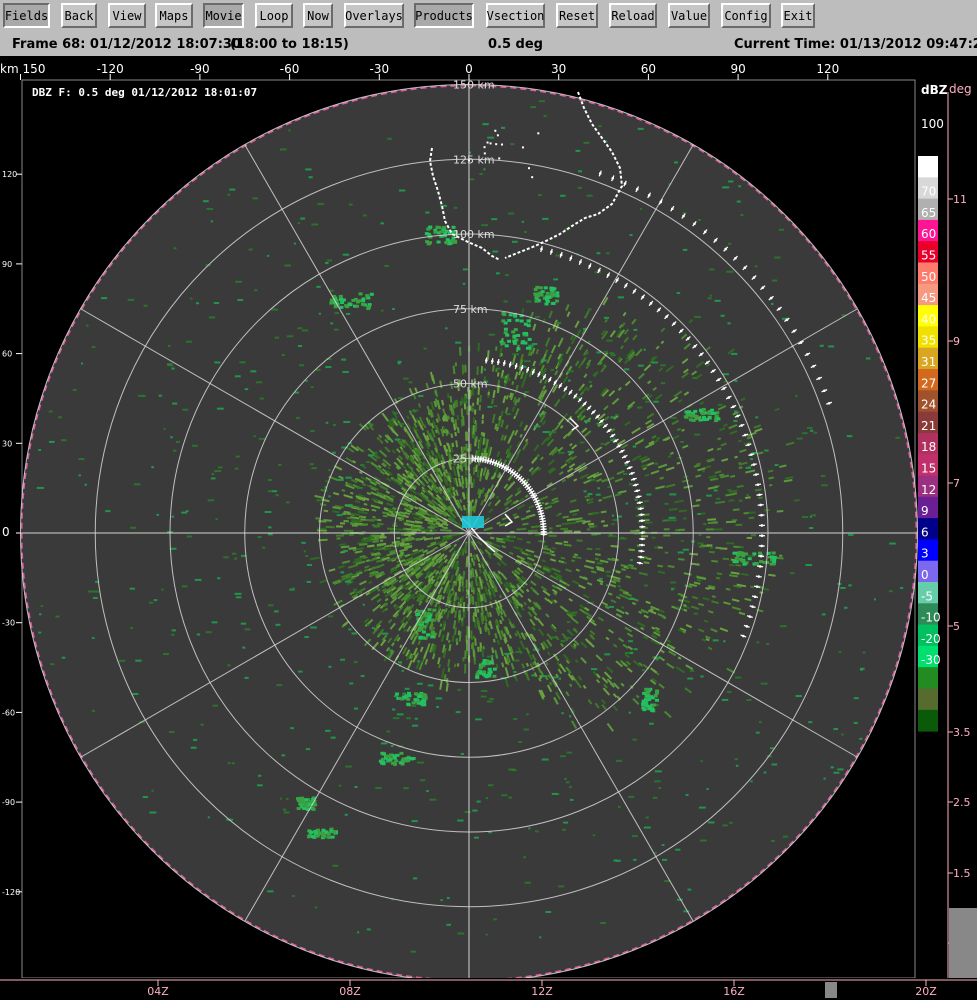  Describe the element at coordinates (9, 174) in the screenshot. I see `y-tick-label: 120` at that location.